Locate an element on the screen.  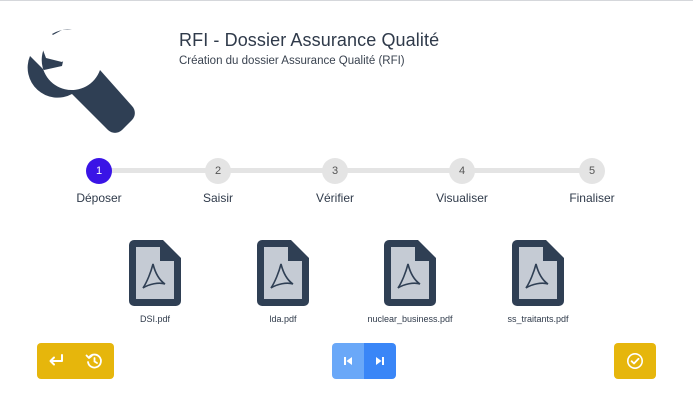
file-name: DSI.pdf is located at coordinates (154, 319).